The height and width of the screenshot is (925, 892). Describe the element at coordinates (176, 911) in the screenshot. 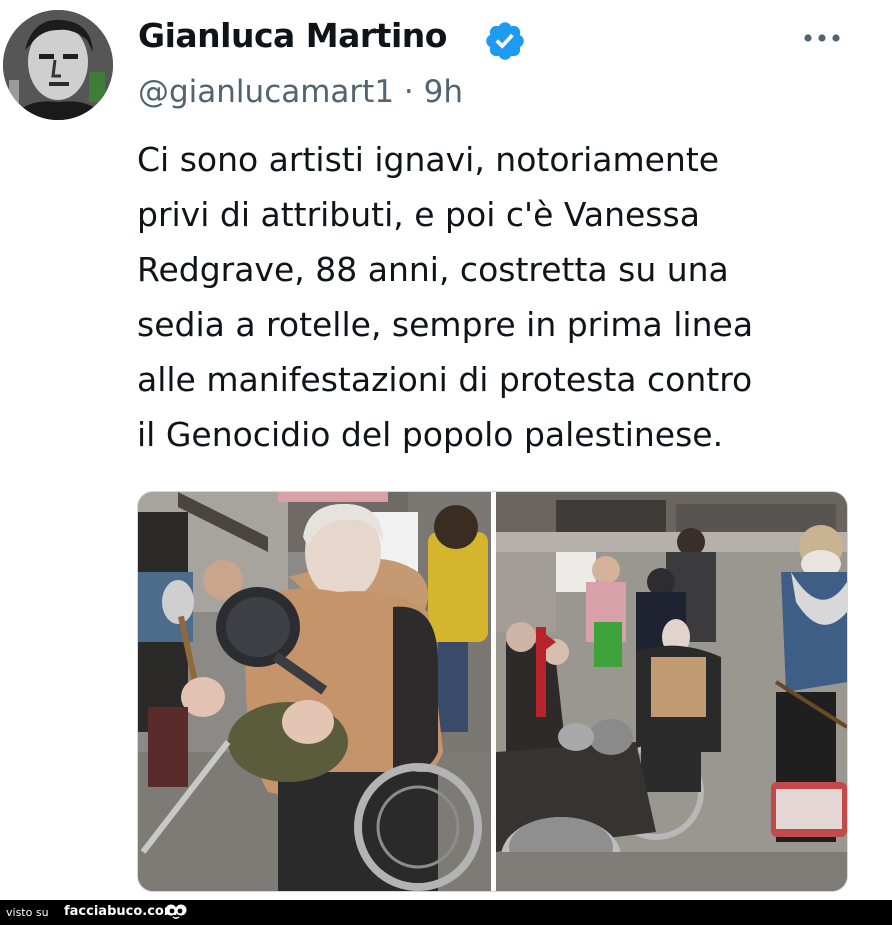

I see `facciabuco-logo-icon` at that location.